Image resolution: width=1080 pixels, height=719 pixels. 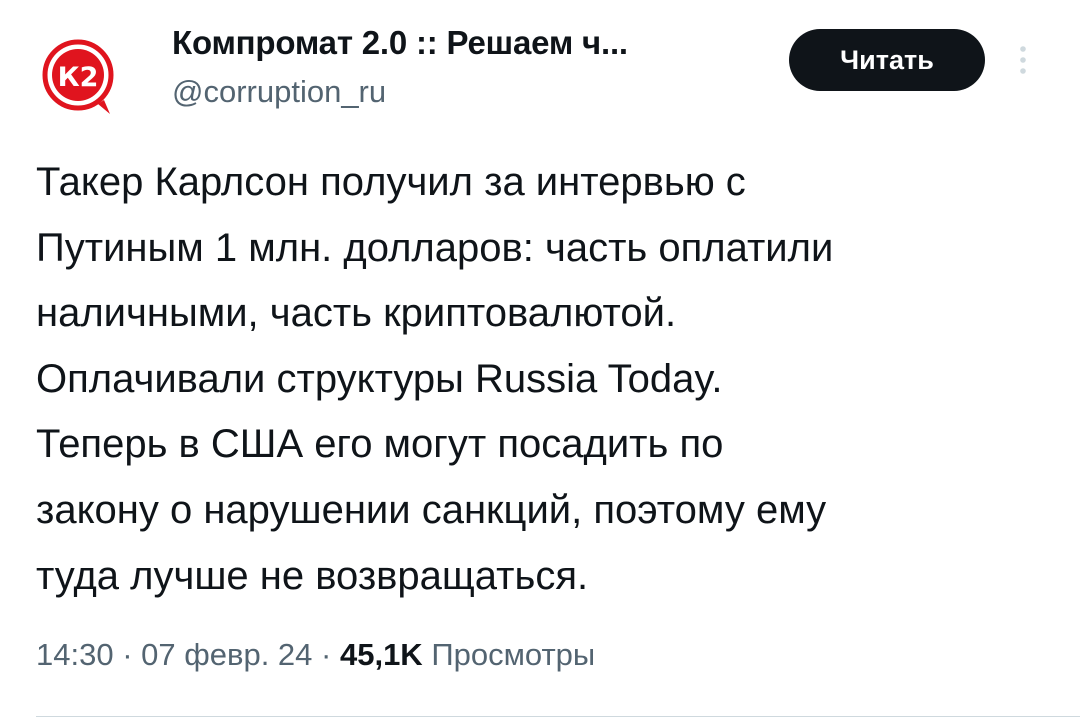 I want to click on author-avatar: К2, so click(x=84, y=75).